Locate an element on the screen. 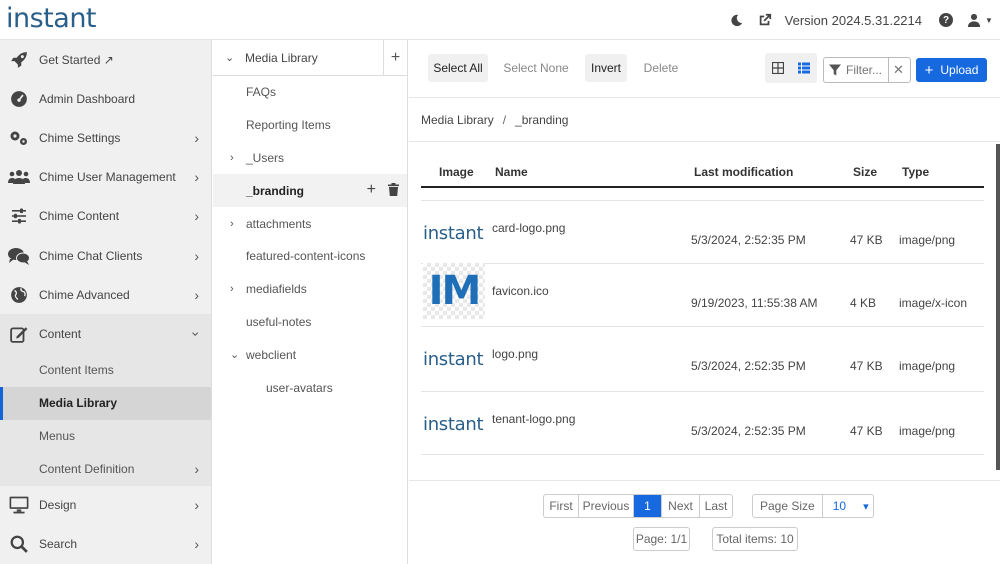  sidebar-item-label: Menus is located at coordinates (57, 436).